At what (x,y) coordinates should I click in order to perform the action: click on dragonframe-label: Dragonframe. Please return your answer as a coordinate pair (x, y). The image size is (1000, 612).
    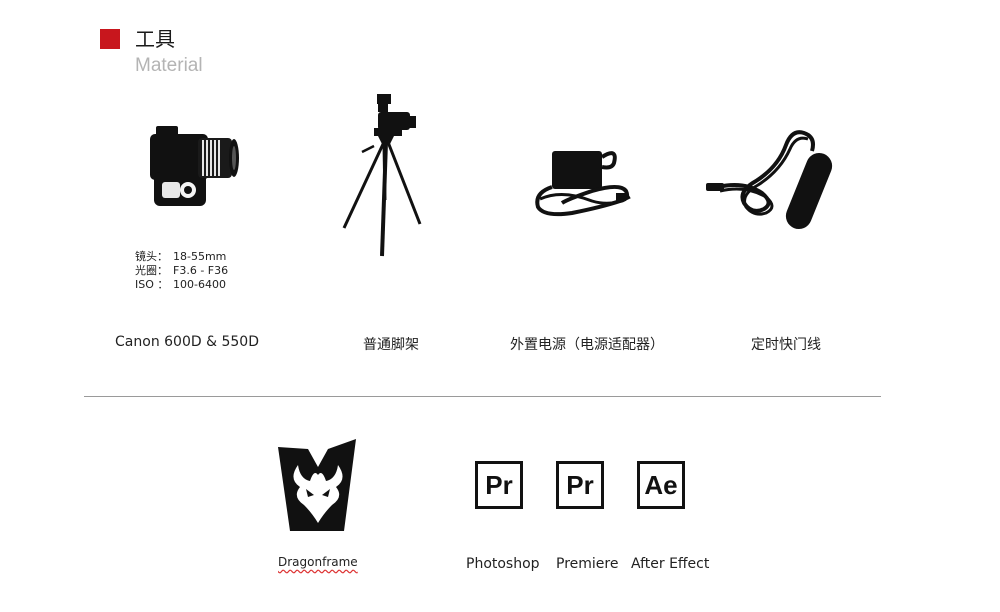
    Looking at the image, I should click on (318, 562).